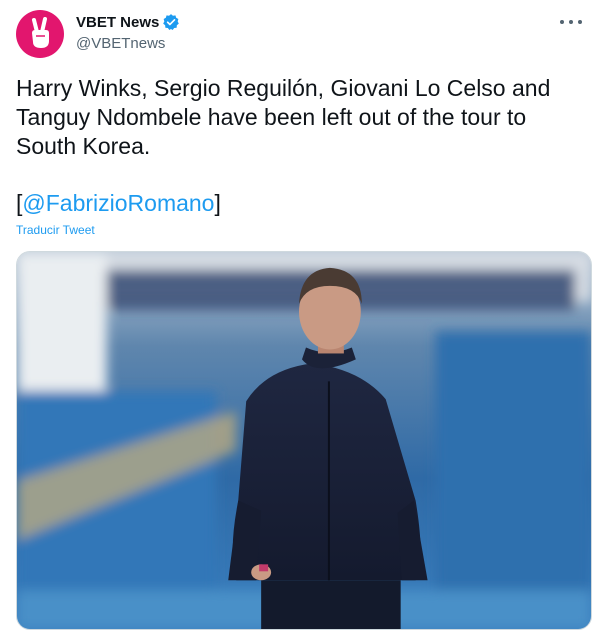 The image size is (600, 635). I want to click on peace-hand-icon, so click(40, 32).